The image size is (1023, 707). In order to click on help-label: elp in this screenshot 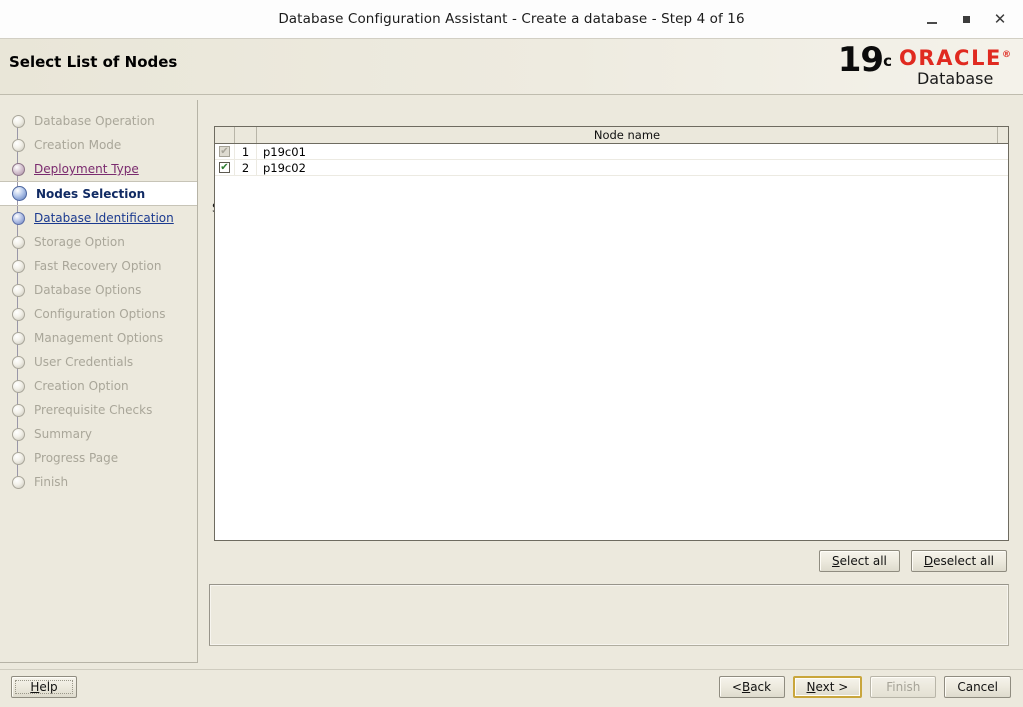, I will do `click(48, 687)`.